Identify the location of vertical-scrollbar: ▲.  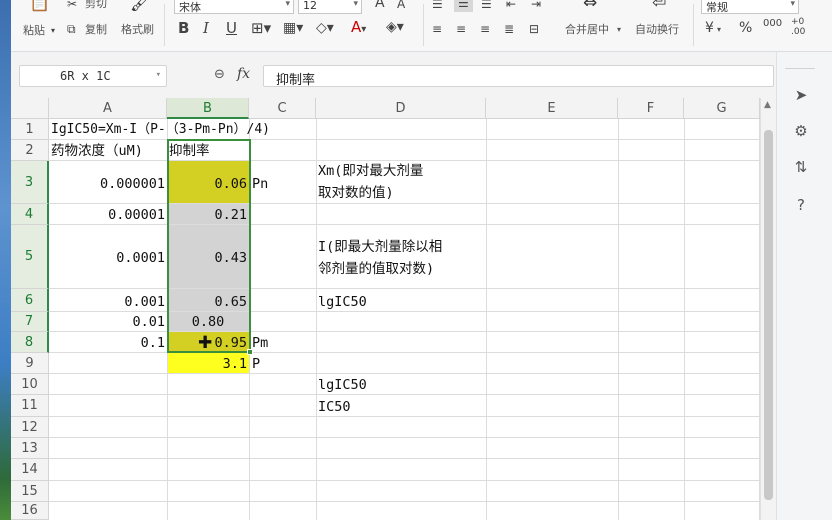
(768, 309).